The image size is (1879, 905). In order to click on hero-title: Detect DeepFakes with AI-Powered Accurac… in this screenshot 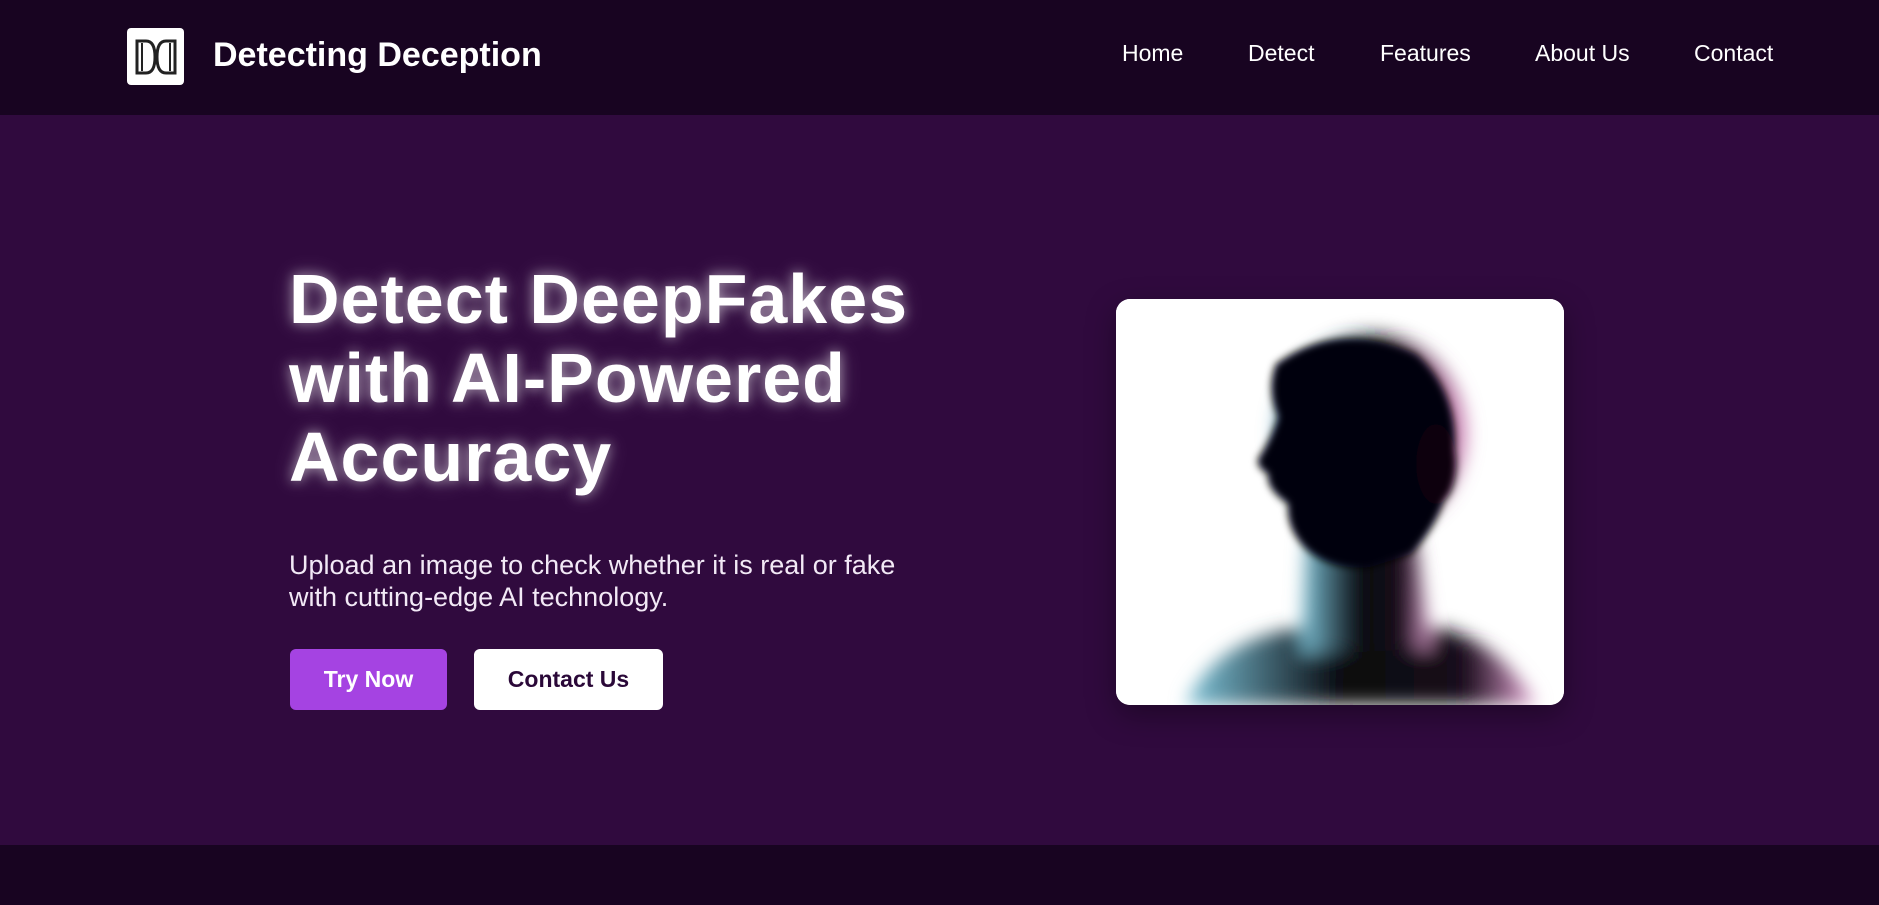, I will do `click(639, 378)`.